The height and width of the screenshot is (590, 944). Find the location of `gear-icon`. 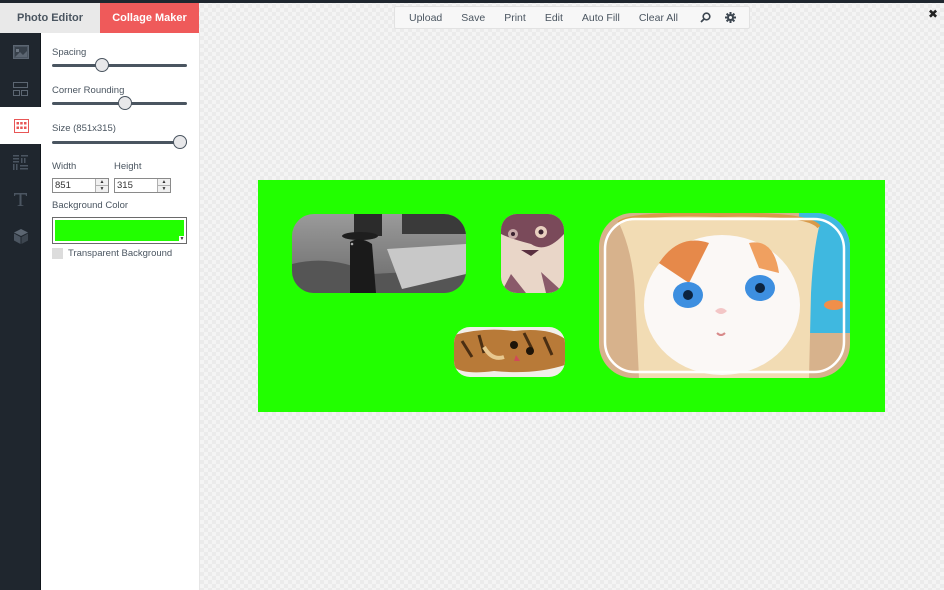

gear-icon is located at coordinates (730, 17).